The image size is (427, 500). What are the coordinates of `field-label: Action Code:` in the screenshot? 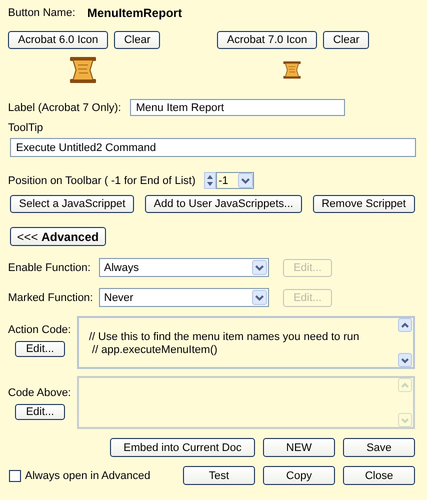 It's located at (40, 330).